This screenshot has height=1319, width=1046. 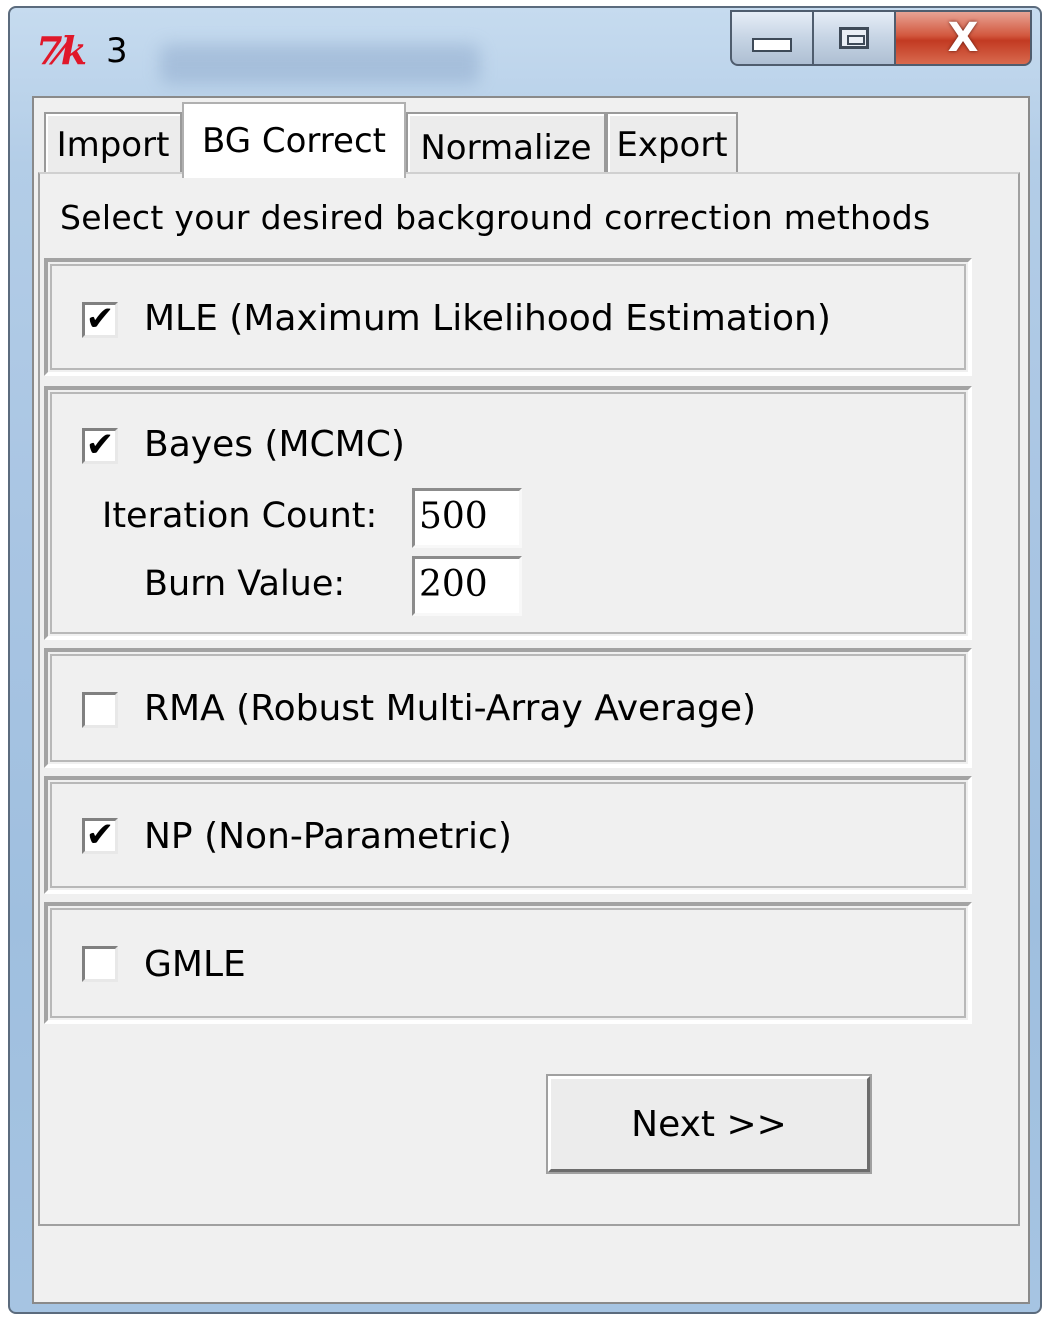 I want to click on tab-export: Export, so click(x=672, y=144).